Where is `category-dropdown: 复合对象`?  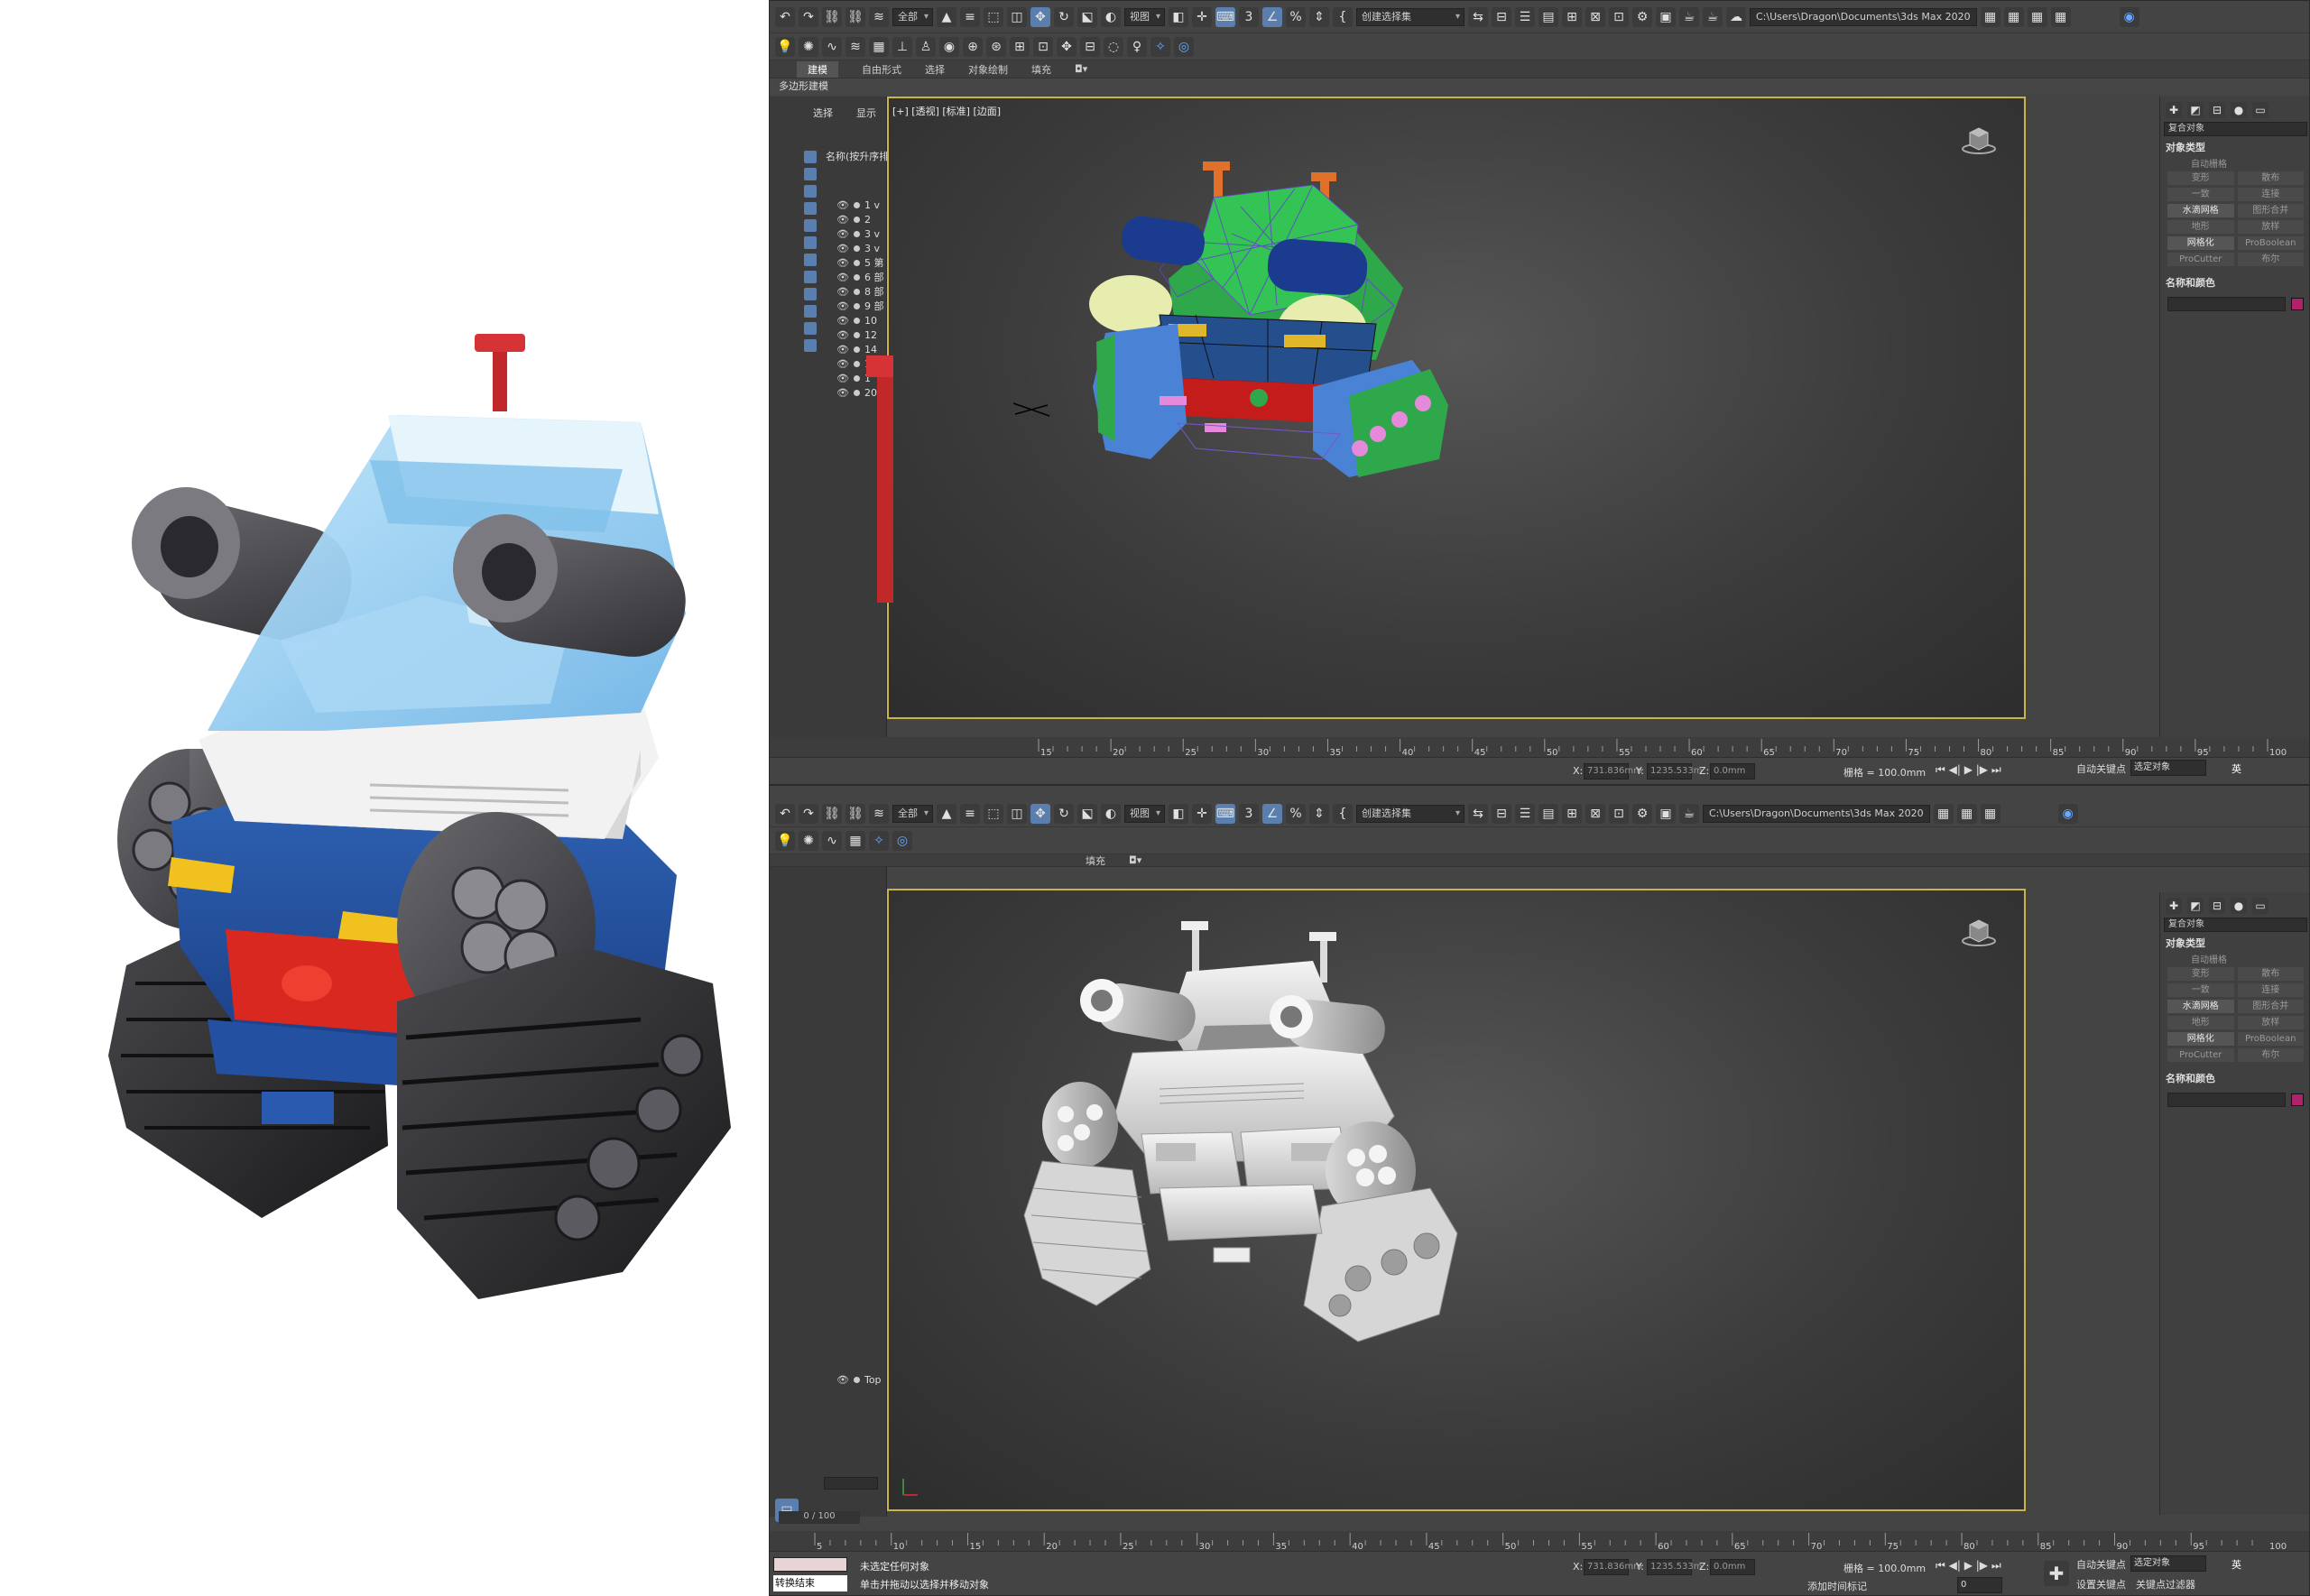
category-dropdown: 复合对象 is located at coordinates (2235, 925).